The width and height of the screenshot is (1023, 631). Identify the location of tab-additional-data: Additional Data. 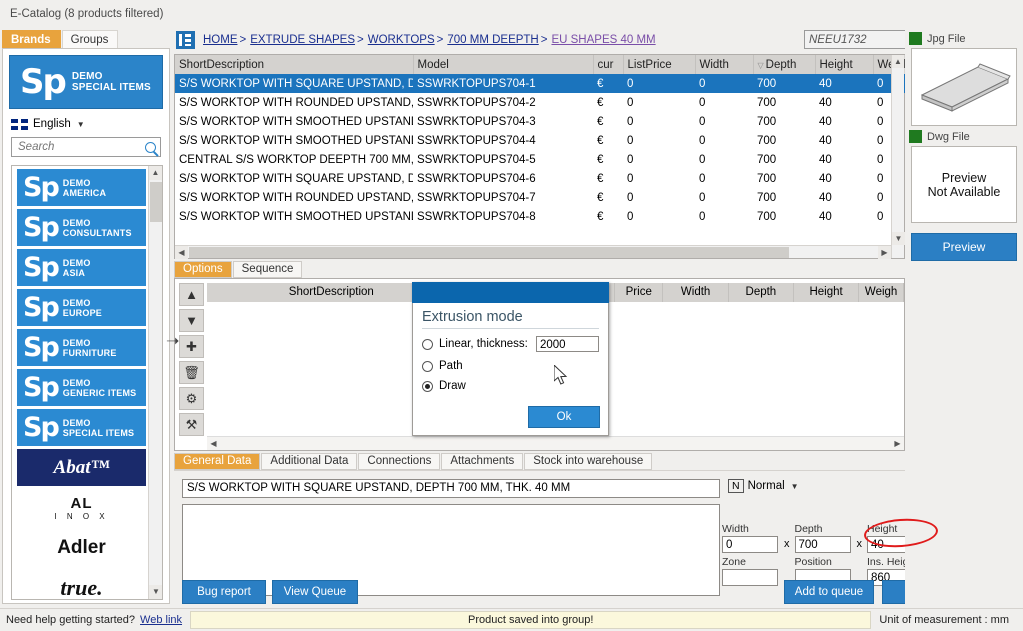
(309, 461).